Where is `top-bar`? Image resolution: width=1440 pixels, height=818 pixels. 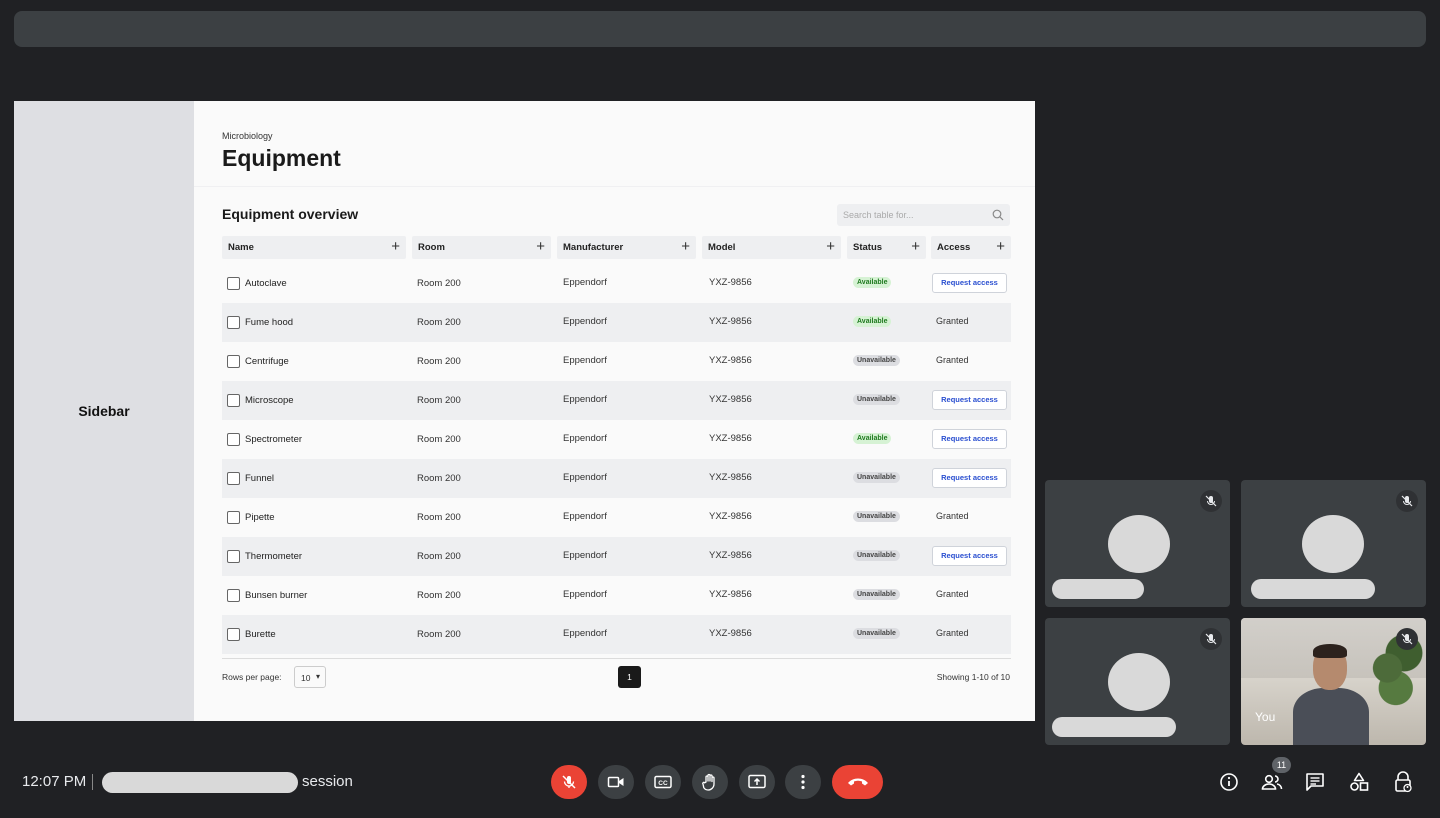
top-bar is located at coordinates (720, 29).